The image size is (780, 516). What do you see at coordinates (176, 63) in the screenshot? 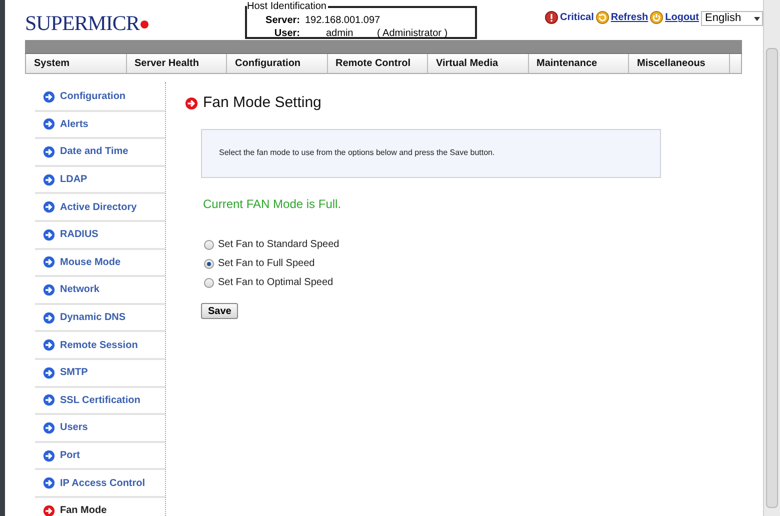
I see `menu-tab: Server Health` at bounding box center [176, 63].